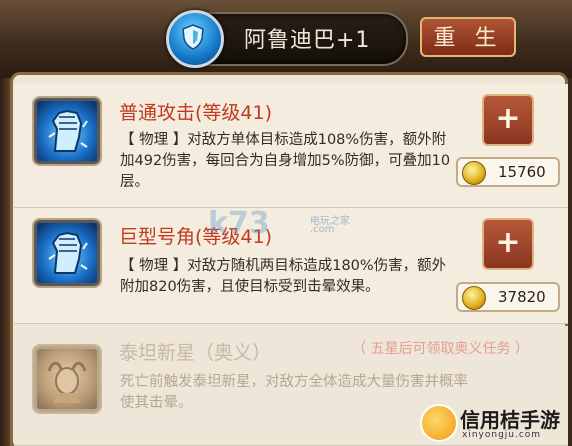 The image size is (572, 446). Describe the element at coordinates (440, 349) in the screenshot. I see `unlock-hint: （ 五星后可领取奥义任务 ）` at that location.